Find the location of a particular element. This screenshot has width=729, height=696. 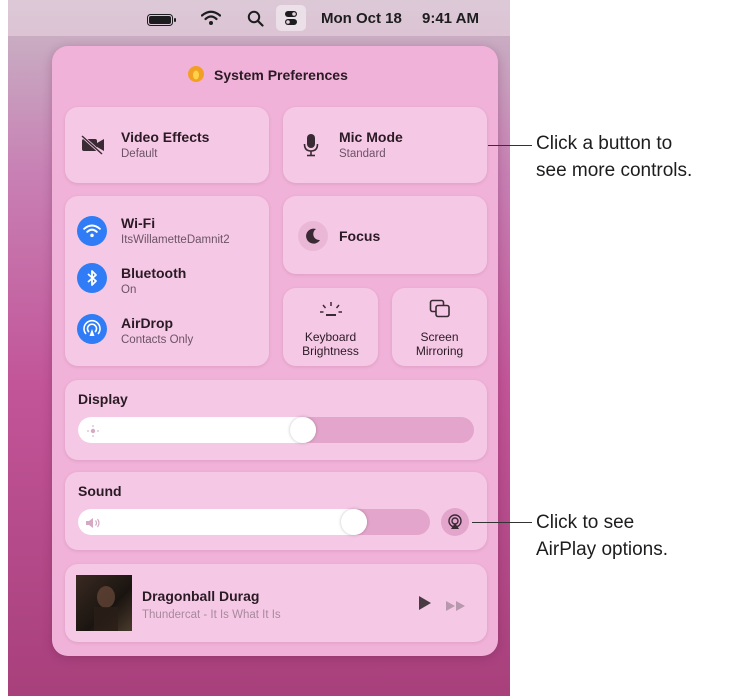

focus-label: Focus is located at coordinates (360, 236).